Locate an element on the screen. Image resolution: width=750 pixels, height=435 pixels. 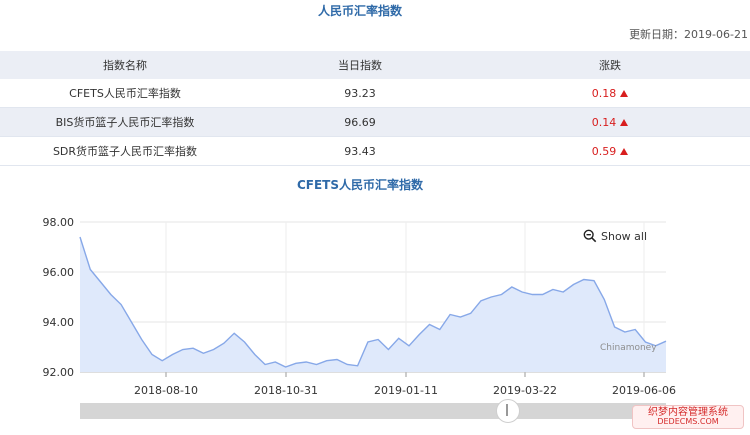
show-all-button: Show all is located at coordinates (615, 236).